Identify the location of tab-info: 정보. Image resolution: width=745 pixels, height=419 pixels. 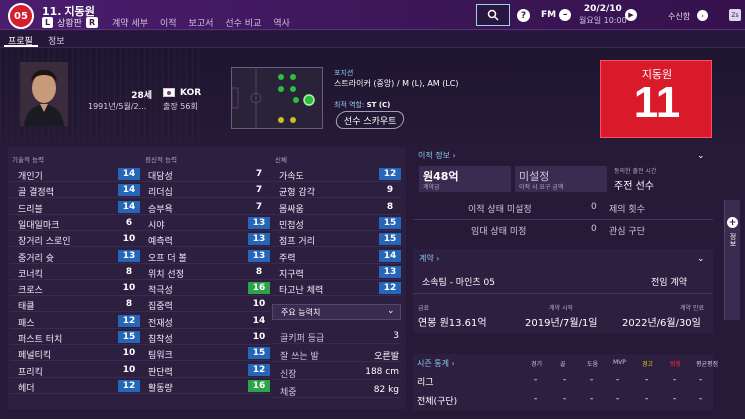
(56, 40).